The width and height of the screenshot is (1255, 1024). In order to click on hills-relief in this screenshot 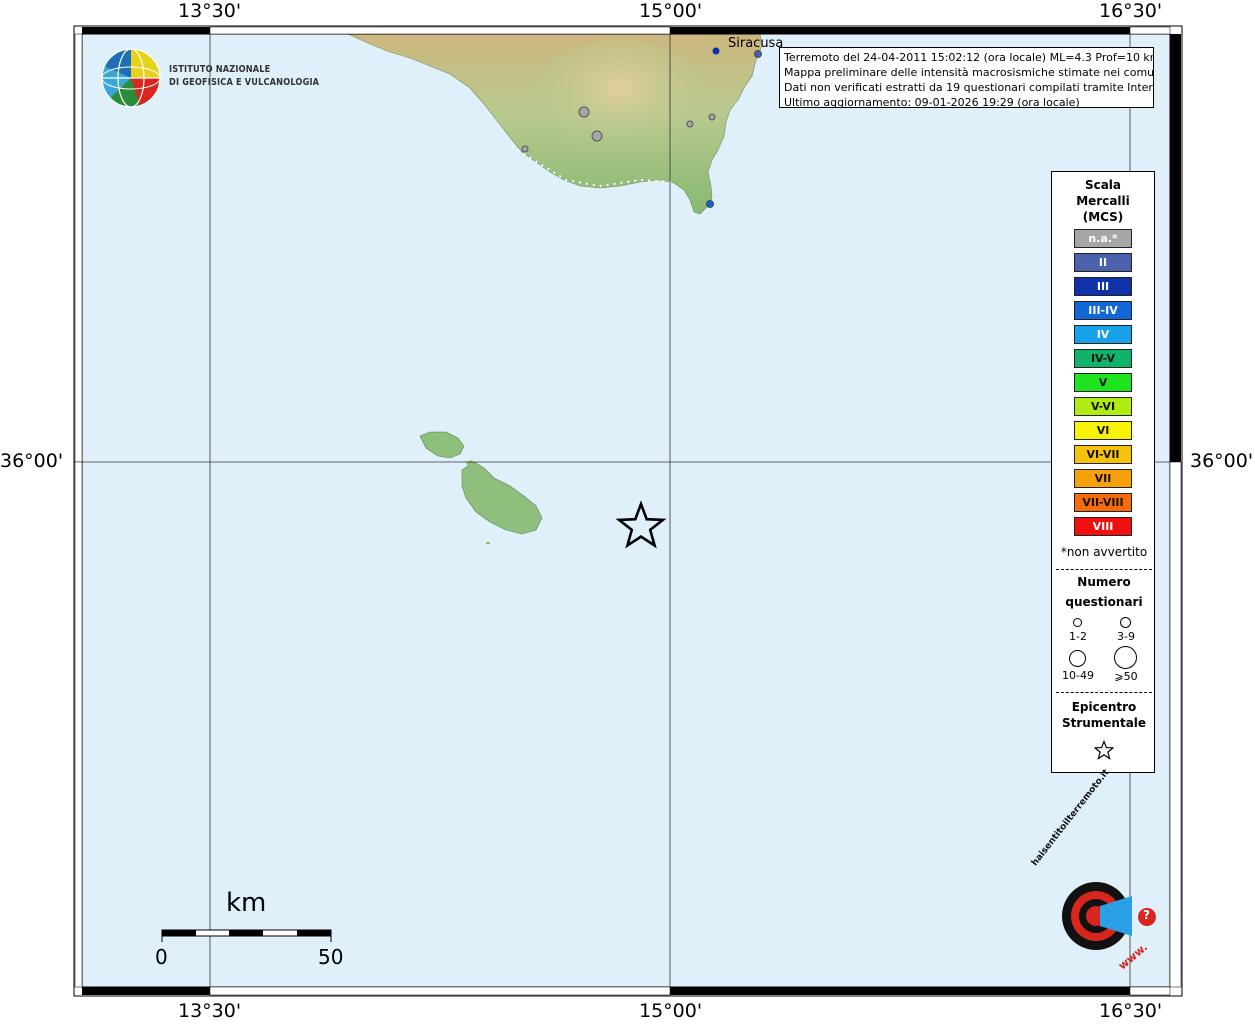, I will do `click(620, 100)`.